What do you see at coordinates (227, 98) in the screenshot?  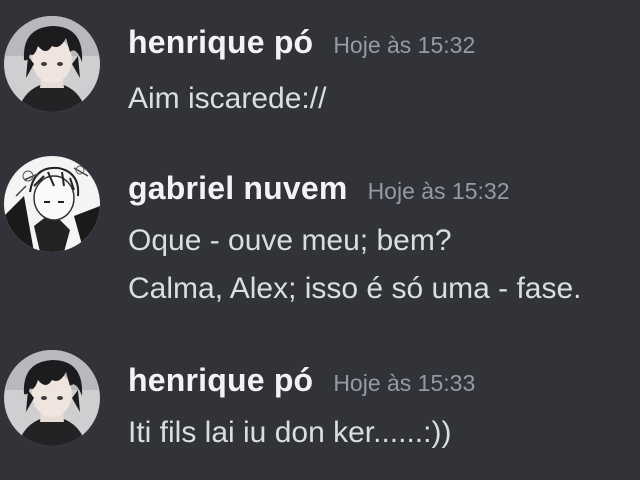 I see `message-text: Aim iscarede://` at bounding box center [227, 98].